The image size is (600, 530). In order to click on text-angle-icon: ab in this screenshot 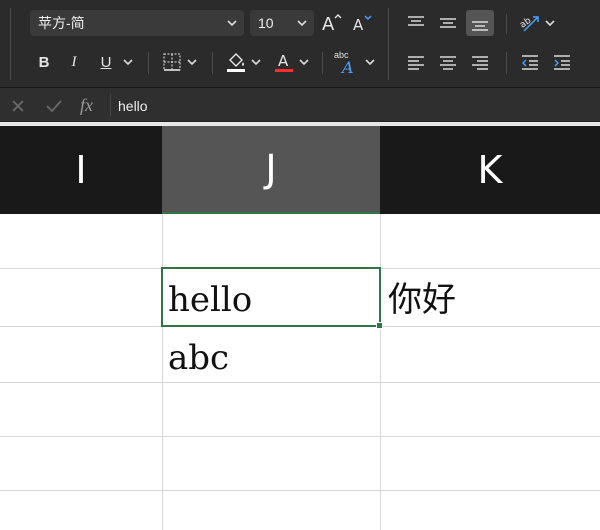, I will do `click(528, 24)`.